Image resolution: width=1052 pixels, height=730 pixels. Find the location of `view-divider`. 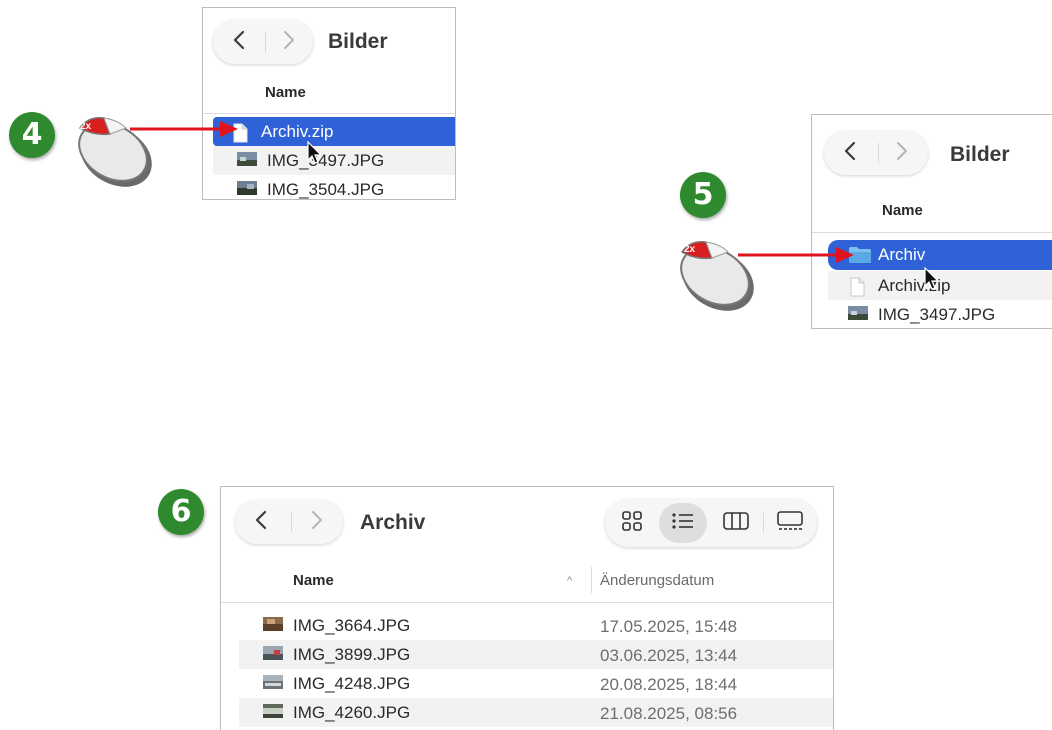

view-divider is located at coordinates (763, 523).